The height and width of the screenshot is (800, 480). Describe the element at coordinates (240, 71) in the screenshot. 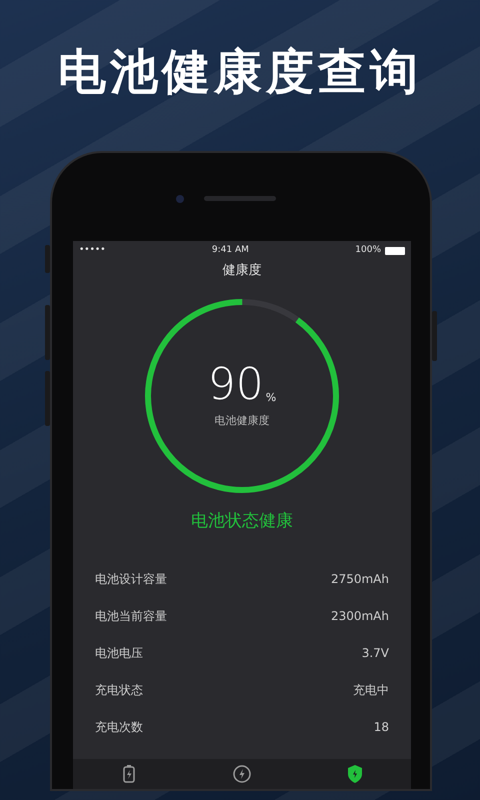

I see `headline: 电池健康度查询` at that location.